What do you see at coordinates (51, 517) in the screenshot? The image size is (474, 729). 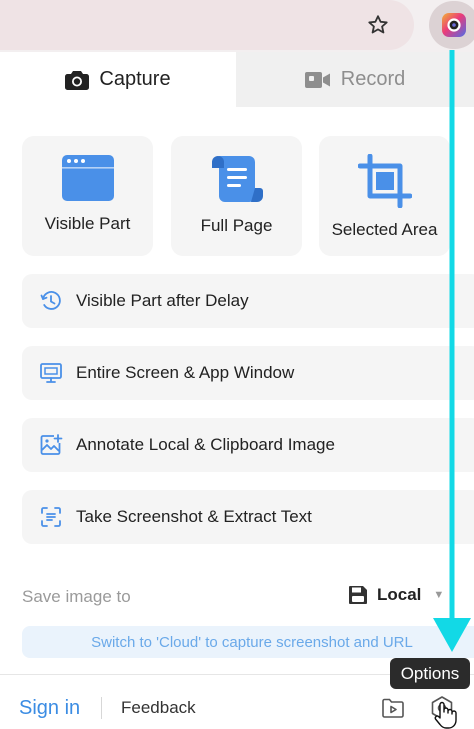 I see `scan-text-icon` at bounding box center [51, 517].